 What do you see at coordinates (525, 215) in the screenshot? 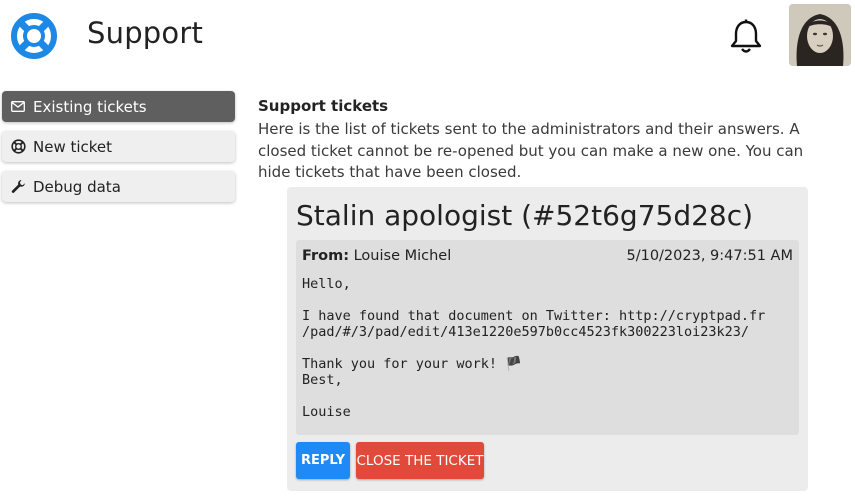
I see `ticket-title: Stalin apologist (#52t6g75d28c)` at bounding box center [525, 215].